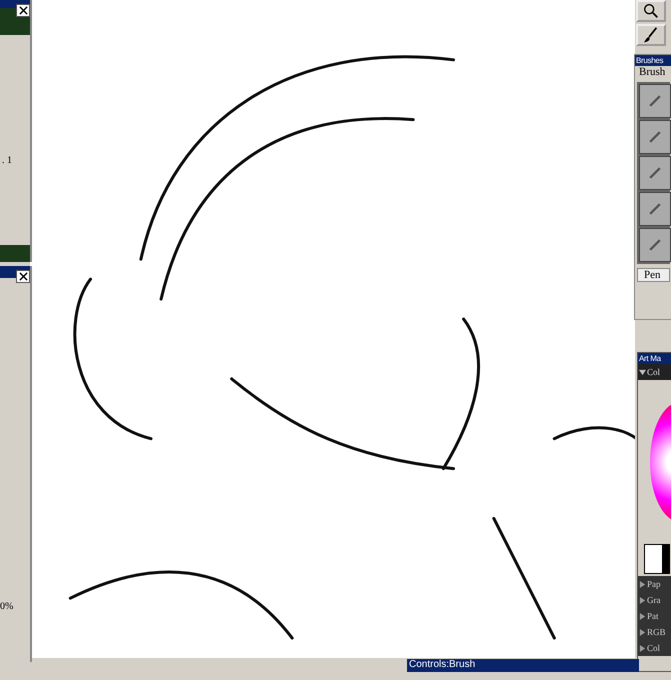 This screenshot has width=671, height=680. I want to click on section-label: Gra, so click(653, 600).